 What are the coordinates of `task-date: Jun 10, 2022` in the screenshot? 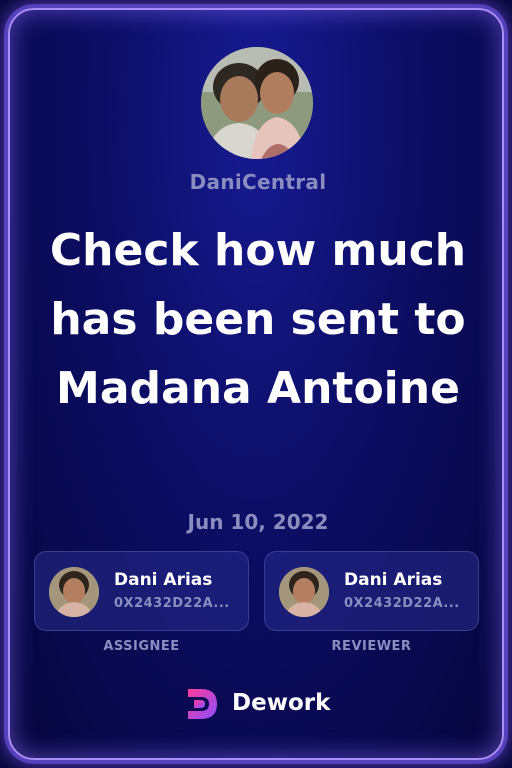 It's located at (258, 522).